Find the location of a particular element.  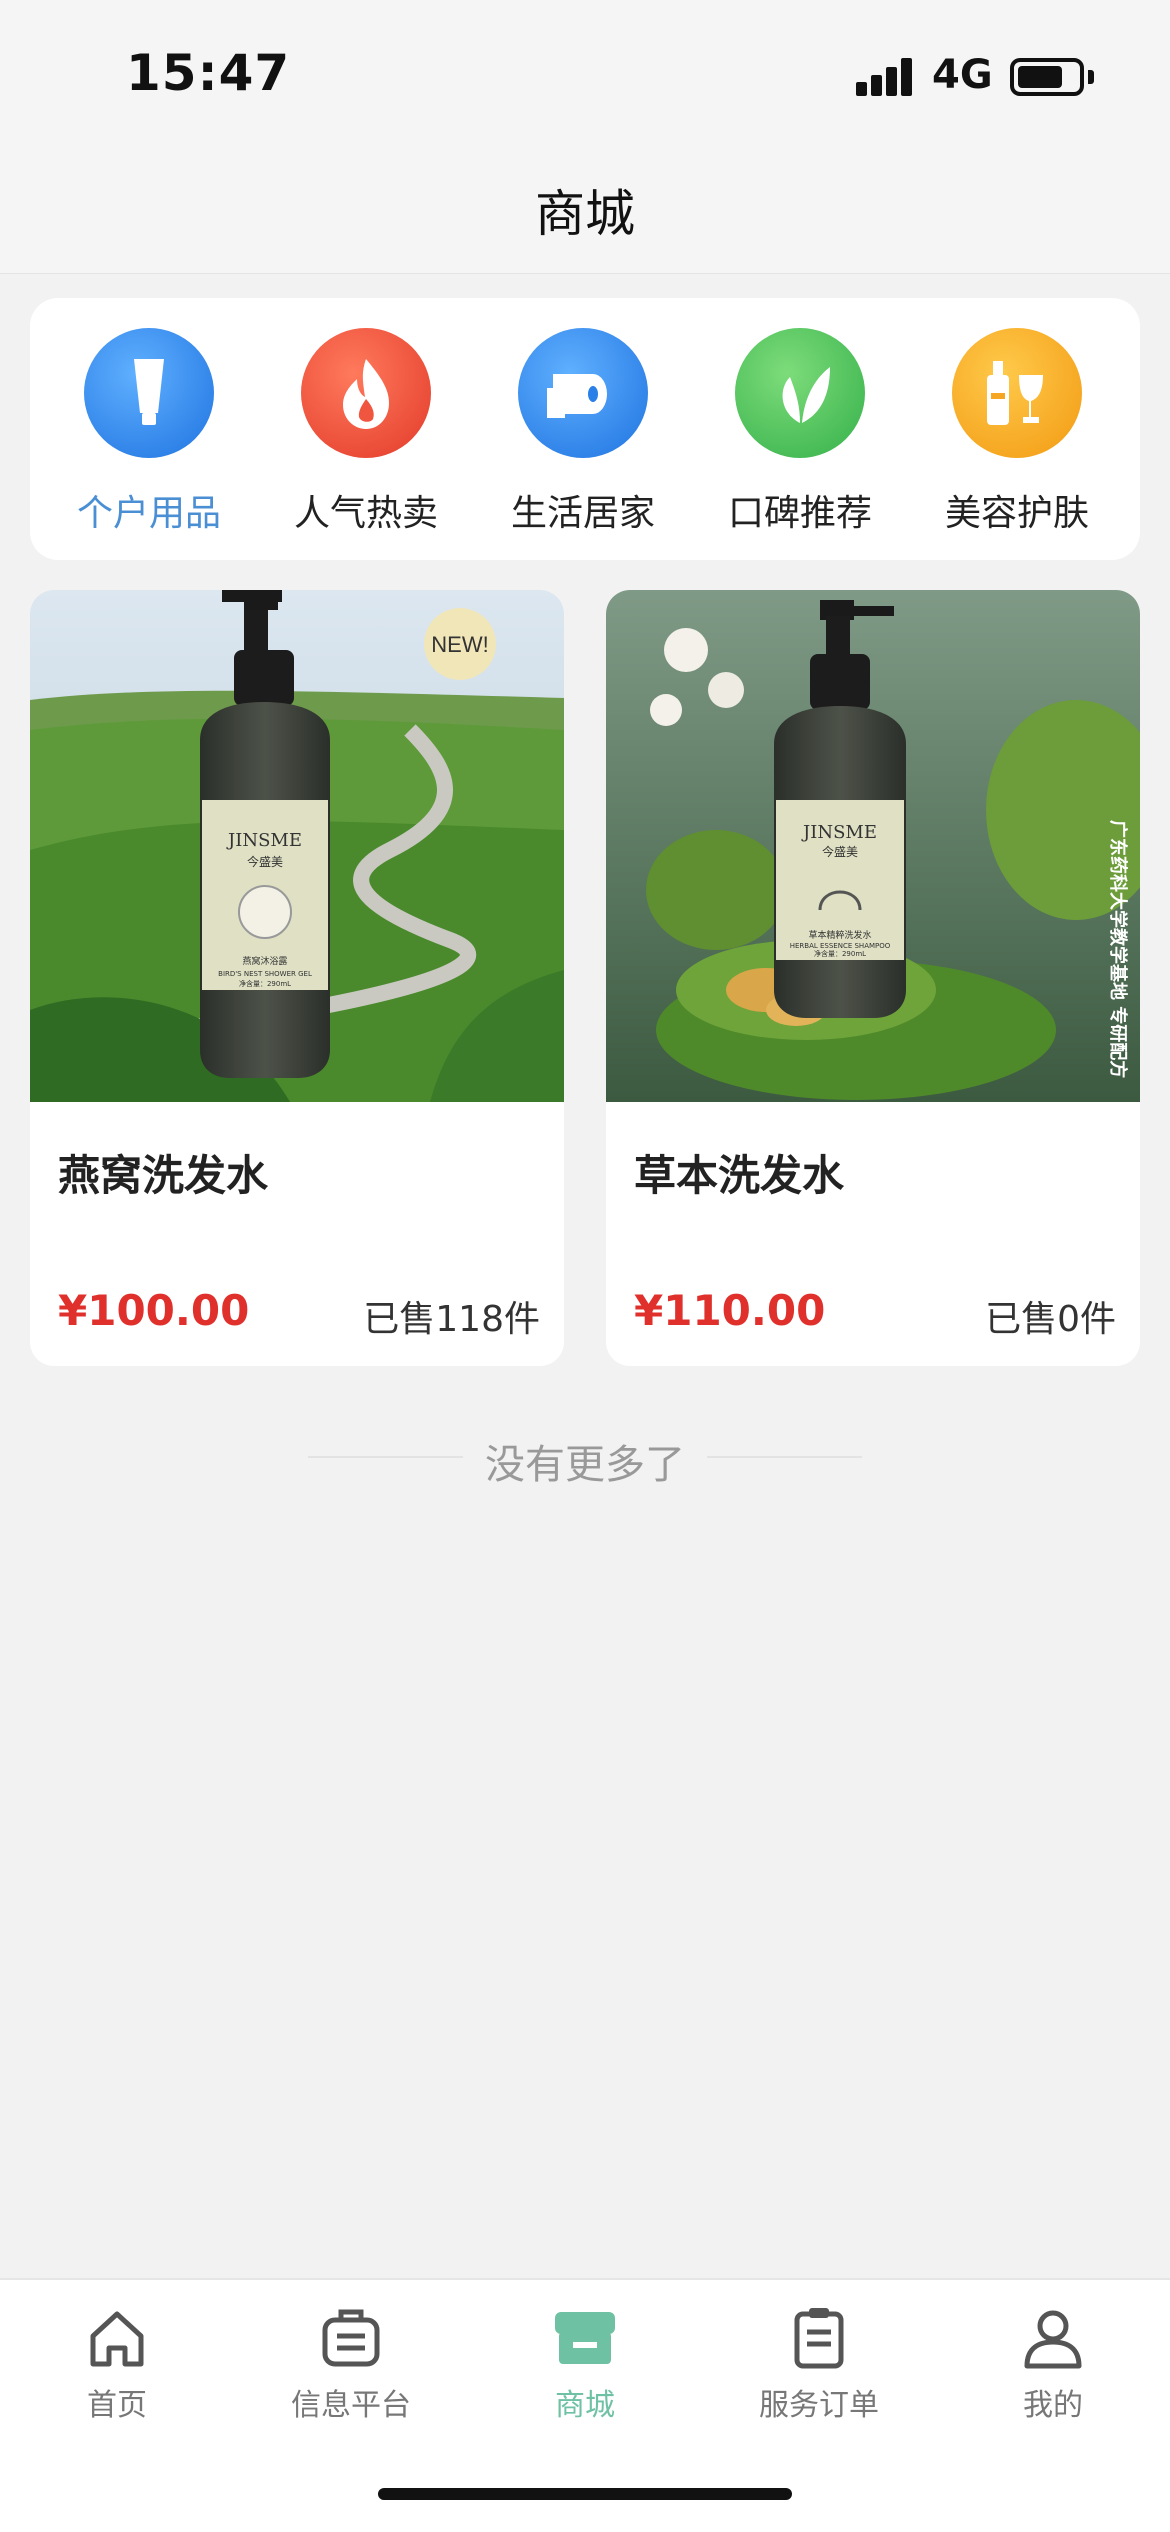

category-label: 美容护肤 is located at coordinates (1016, 513).